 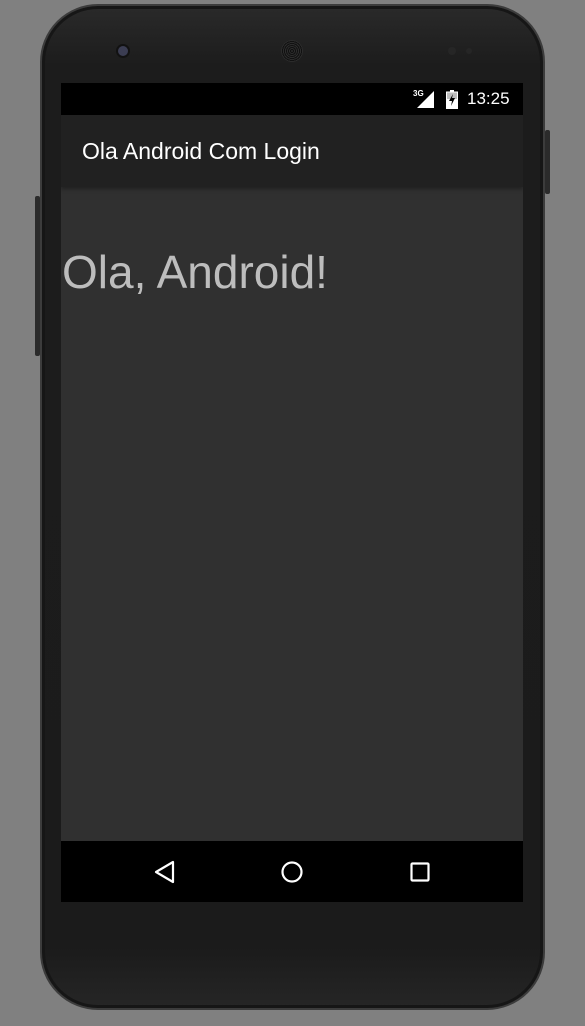 What do you see at coordinates (195, 272) in the screenshot?
I see `greeting-text: Ola, Android!` at bounding box center [195, 272].